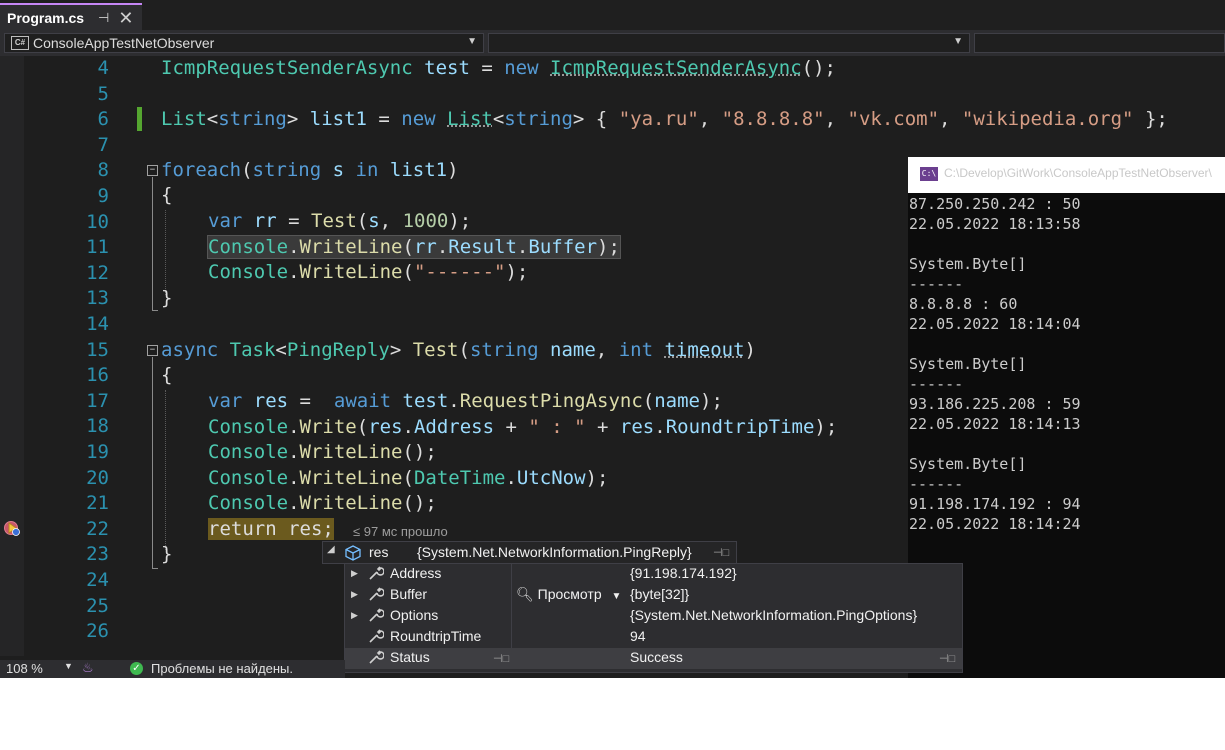 The image size is (1225, 750). Describe the element at coordinates (659, 594) in the screenshot. I see `member-value: {byte[32]}` at that location.